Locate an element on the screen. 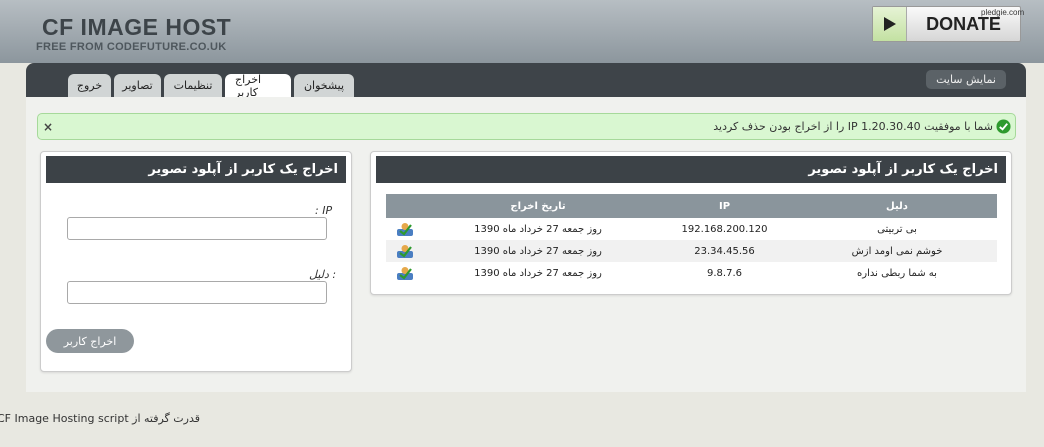  view-site-button: نمایش سایت is located at coordinates (966, 79).